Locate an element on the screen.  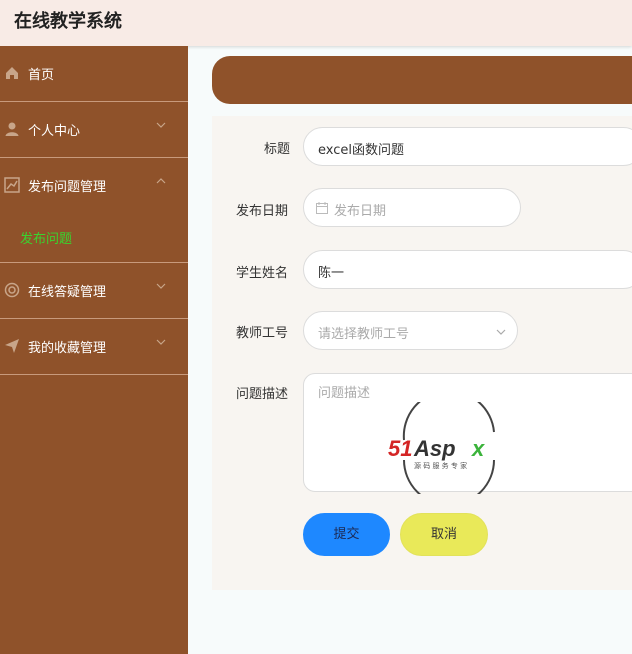
sidebar-subitem-publish-question: 发布问题 is located at coordinates (94, 235).